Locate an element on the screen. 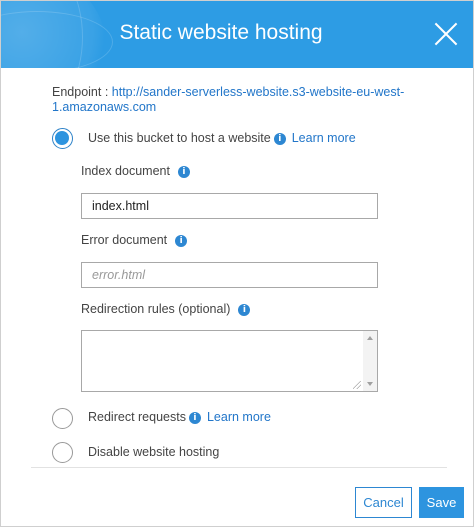 The height and width of the screenshot is (527, 474). endpoint-label: Endpoint : is located at coordinates (80, 92).